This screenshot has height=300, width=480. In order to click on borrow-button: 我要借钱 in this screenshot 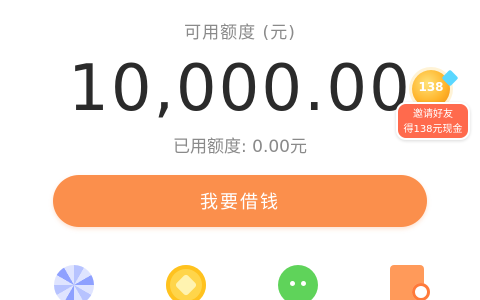, I will do `click(240, 201)`.